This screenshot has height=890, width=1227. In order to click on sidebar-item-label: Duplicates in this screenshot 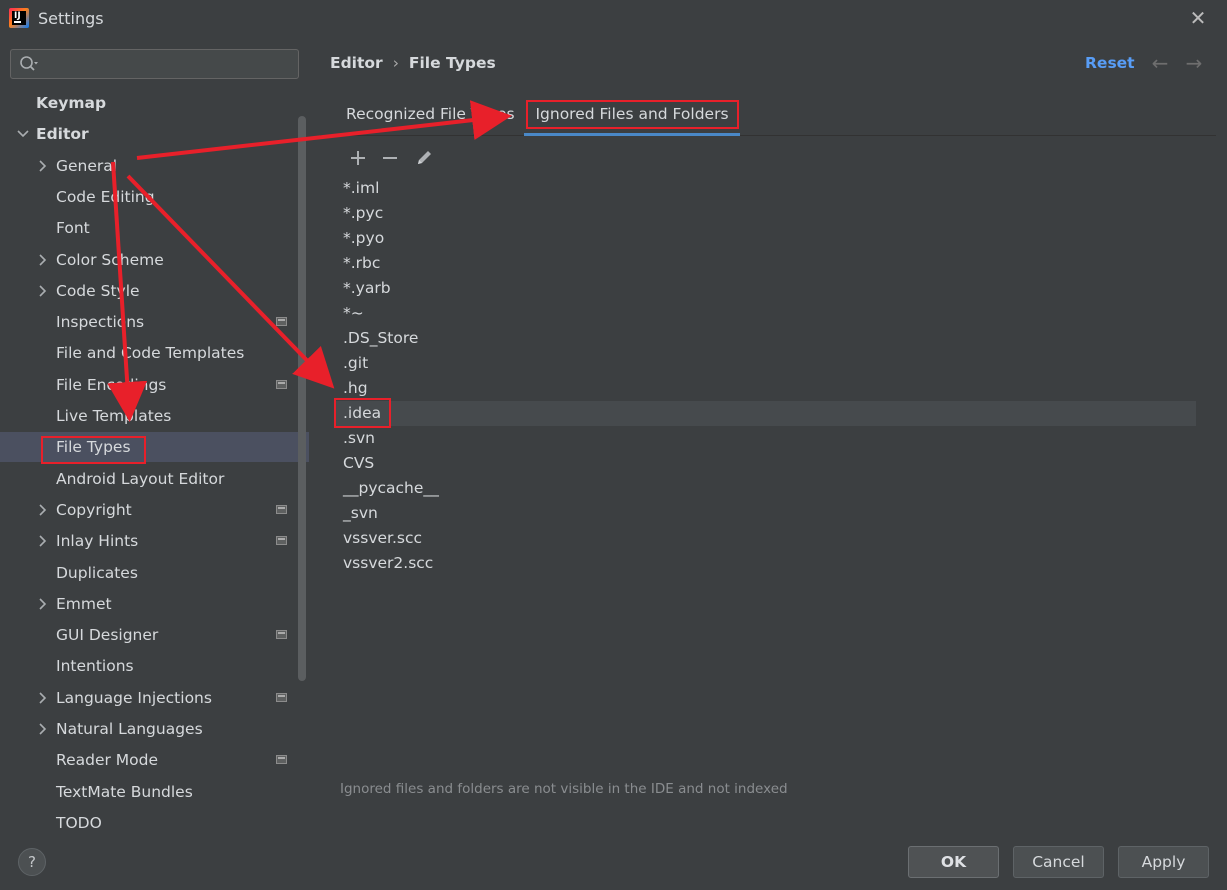, I will do `click(97, 573)`.